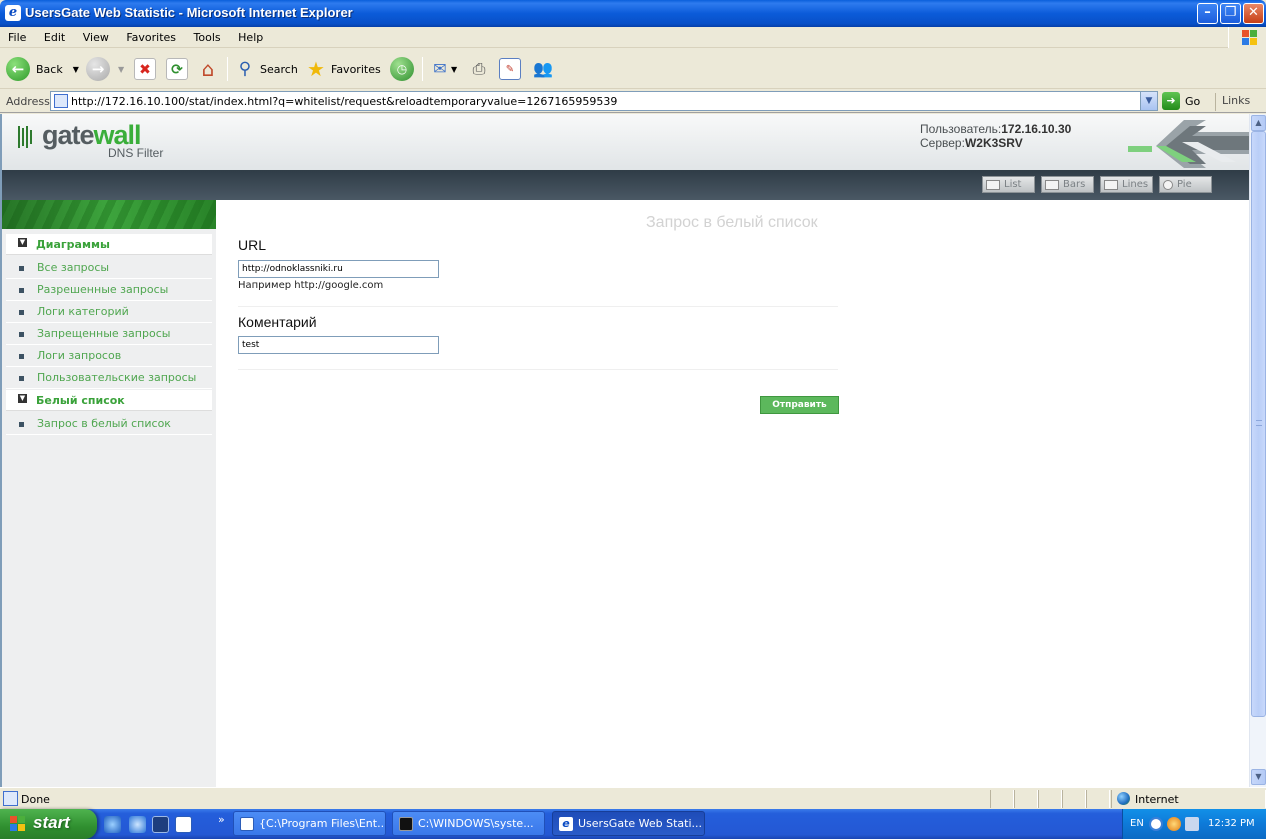 Image resolution: width=1266 pixels, height=839 pixels. What do you see at coordinates (1111, 184) in the screenshot?
I see `lines-icon` at bounding box center [1111, 184].